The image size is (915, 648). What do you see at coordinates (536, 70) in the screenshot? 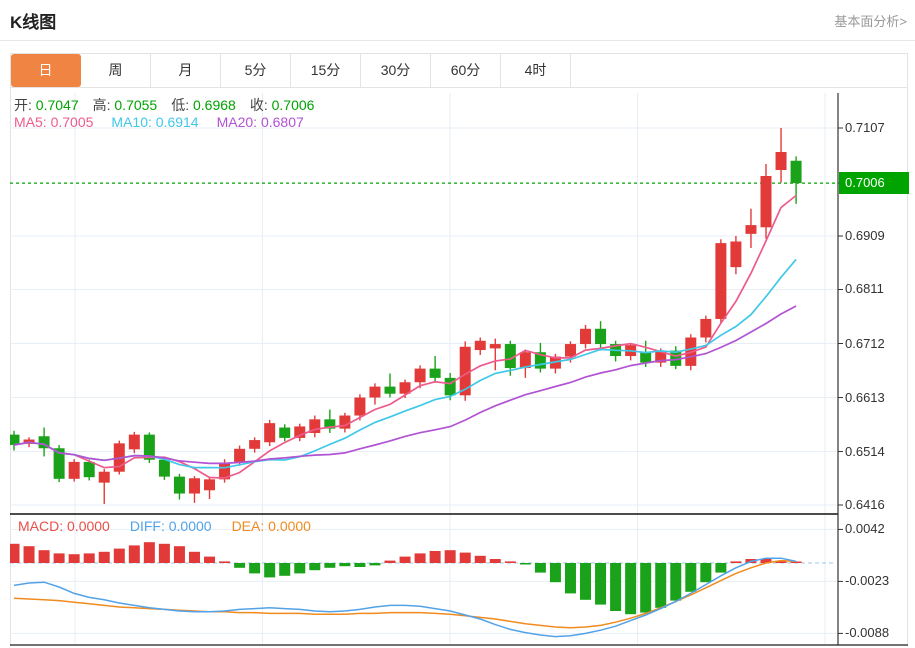
I see `tab-4hour: 4时` at bounding box center [536, 70].